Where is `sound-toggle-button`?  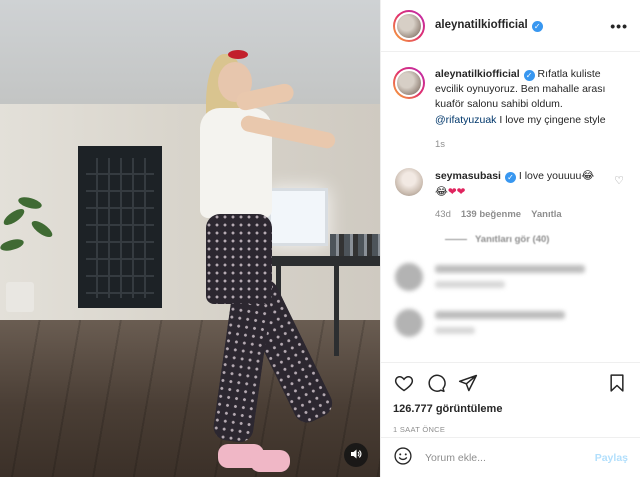
sound-toggle-button is located at coordinates (356, 455).